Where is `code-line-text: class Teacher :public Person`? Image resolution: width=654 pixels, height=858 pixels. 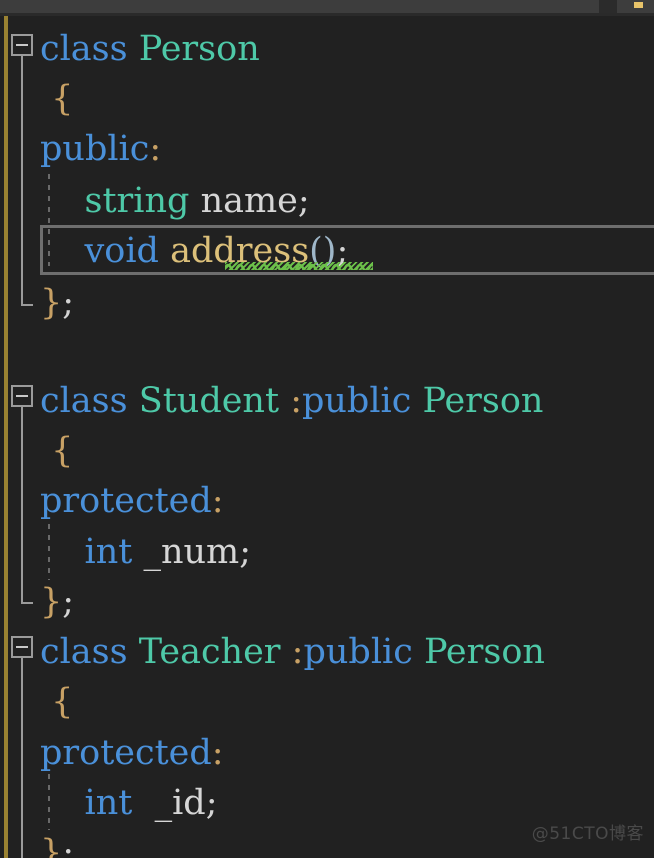 code-line-text: class Teacher :public Person is located at coordinates (292, 652).